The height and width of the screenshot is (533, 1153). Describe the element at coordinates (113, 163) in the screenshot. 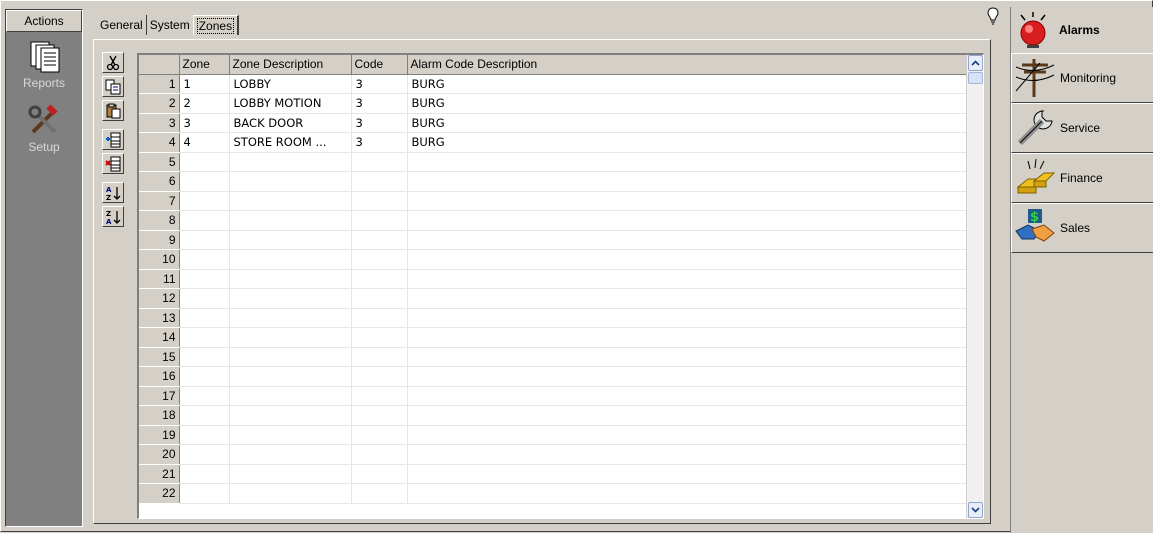

I see `delete-row-button` at that location.